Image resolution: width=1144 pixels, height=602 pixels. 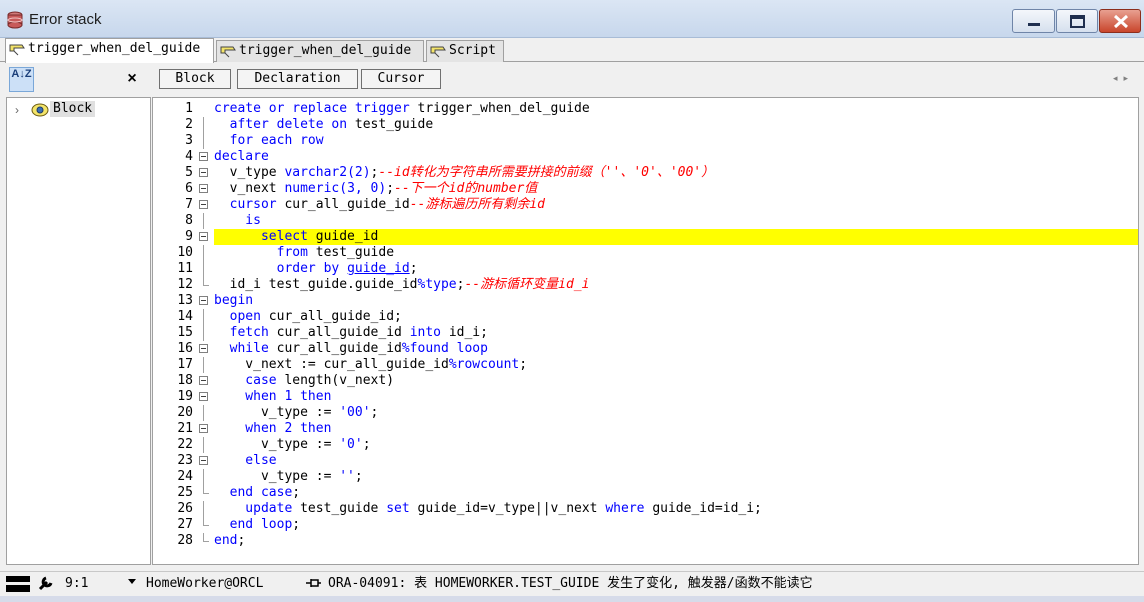 What do you see at coordinates (676, 413) in the screenshot?
I see `code-area: v_type := '00';` at bounding box center [676, 413].